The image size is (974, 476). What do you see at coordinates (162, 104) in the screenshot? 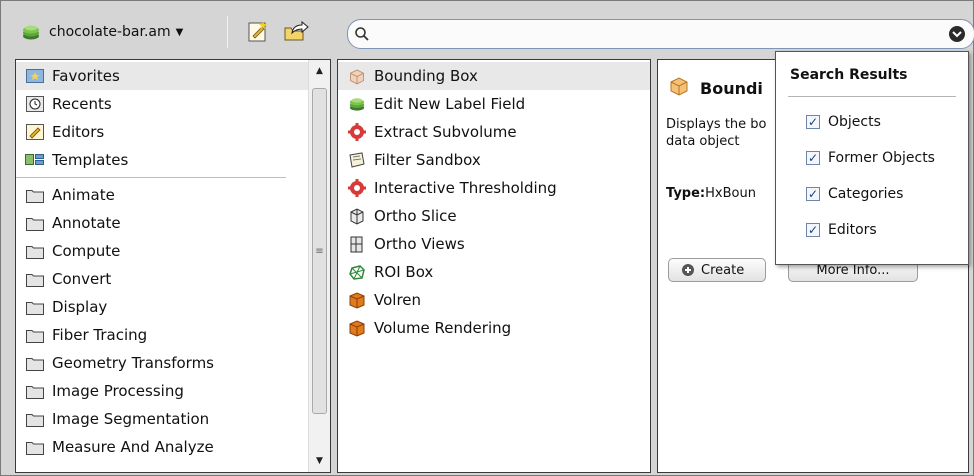
I see `category-recents: Recents` at bounding box center [162, 104].